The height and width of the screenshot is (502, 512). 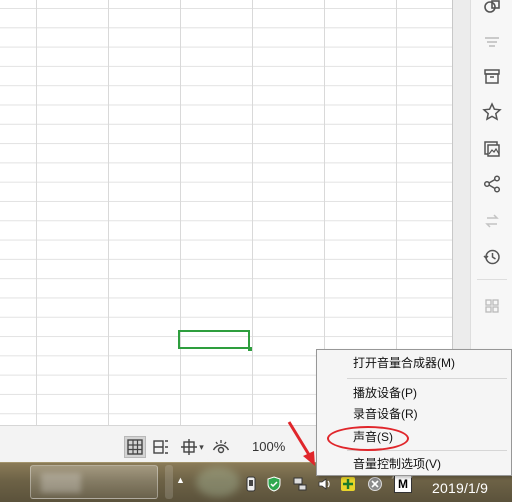 I want to click on annotation-highlight-ellipse, so click(x=368, y=438).